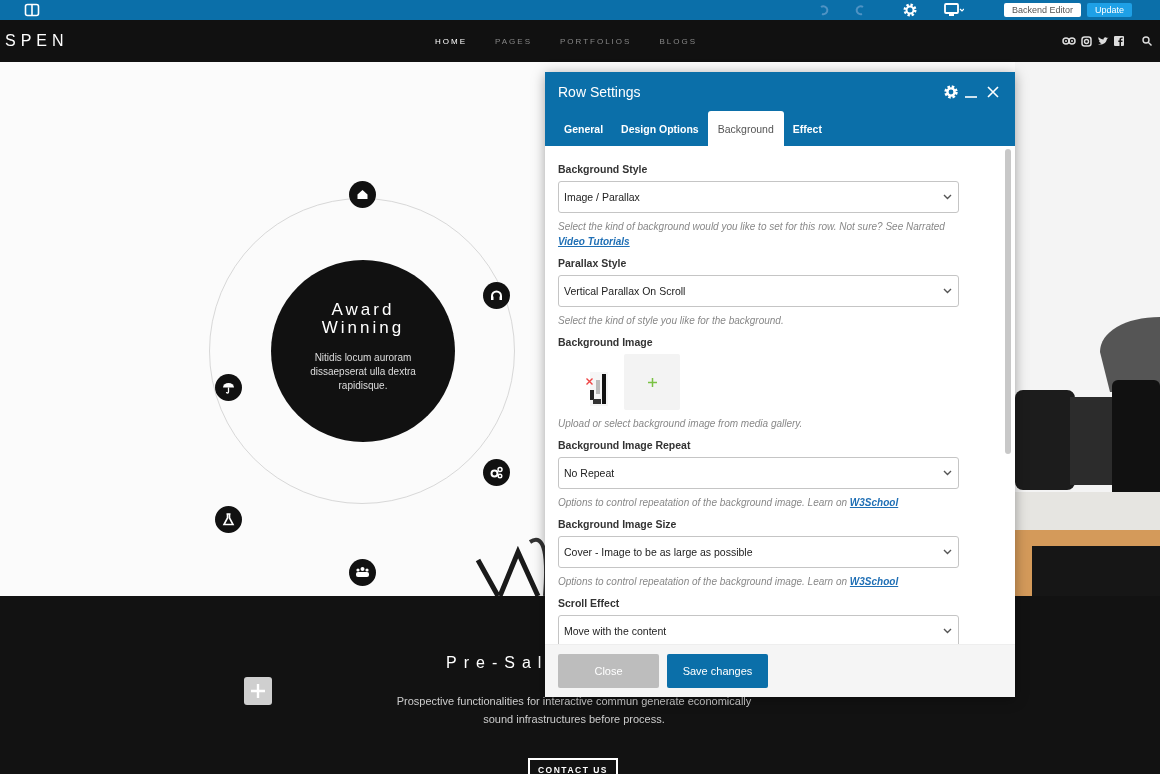 The width and height of the screenshot is (1160, 774). What do you see at coordinates (451, 41) in the screenshot?
I see `nav-link: HOME` at bounding box center [451, 41].